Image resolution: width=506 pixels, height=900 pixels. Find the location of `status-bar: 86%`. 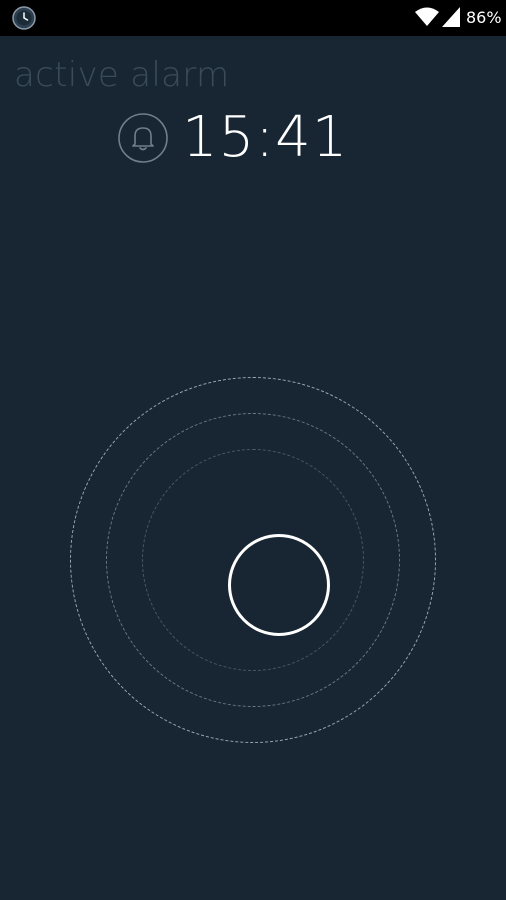

status-bar: 86% is located at coordinates (253, 18).